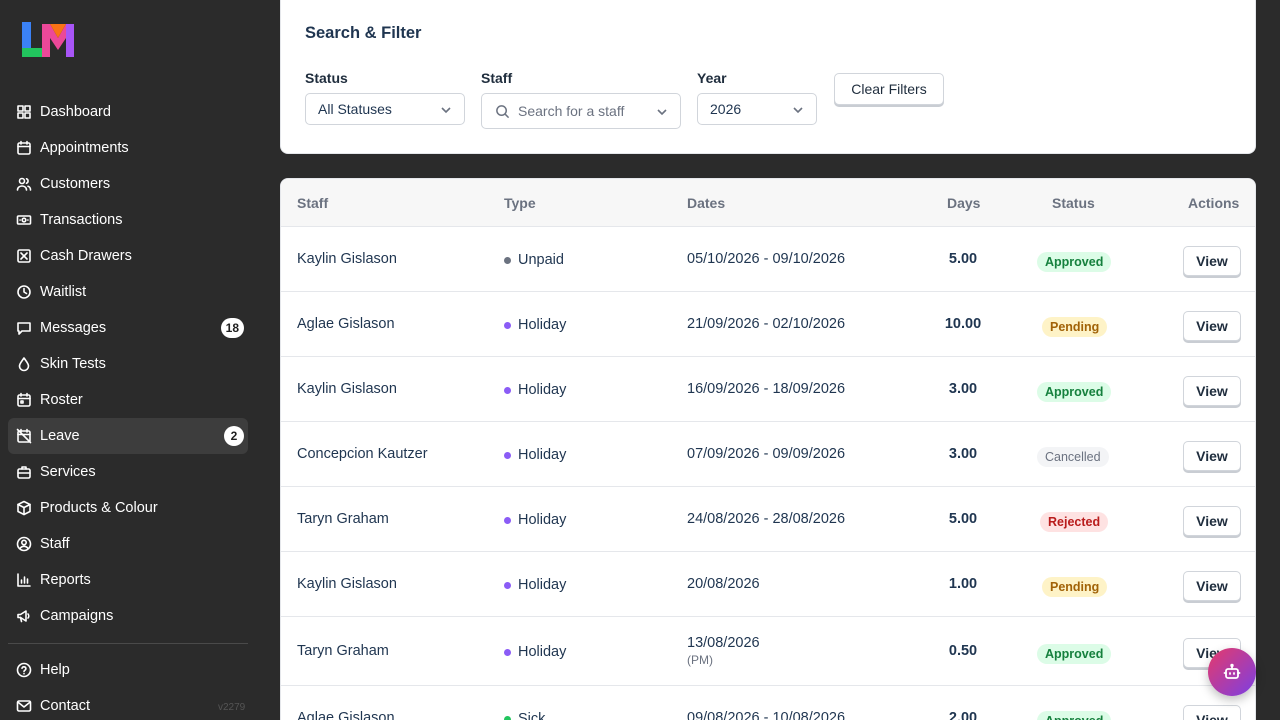  Describe the element at coordinates (889, 89) in the screenshot. I see `clear-filters-button: Clear Filters` at that location.